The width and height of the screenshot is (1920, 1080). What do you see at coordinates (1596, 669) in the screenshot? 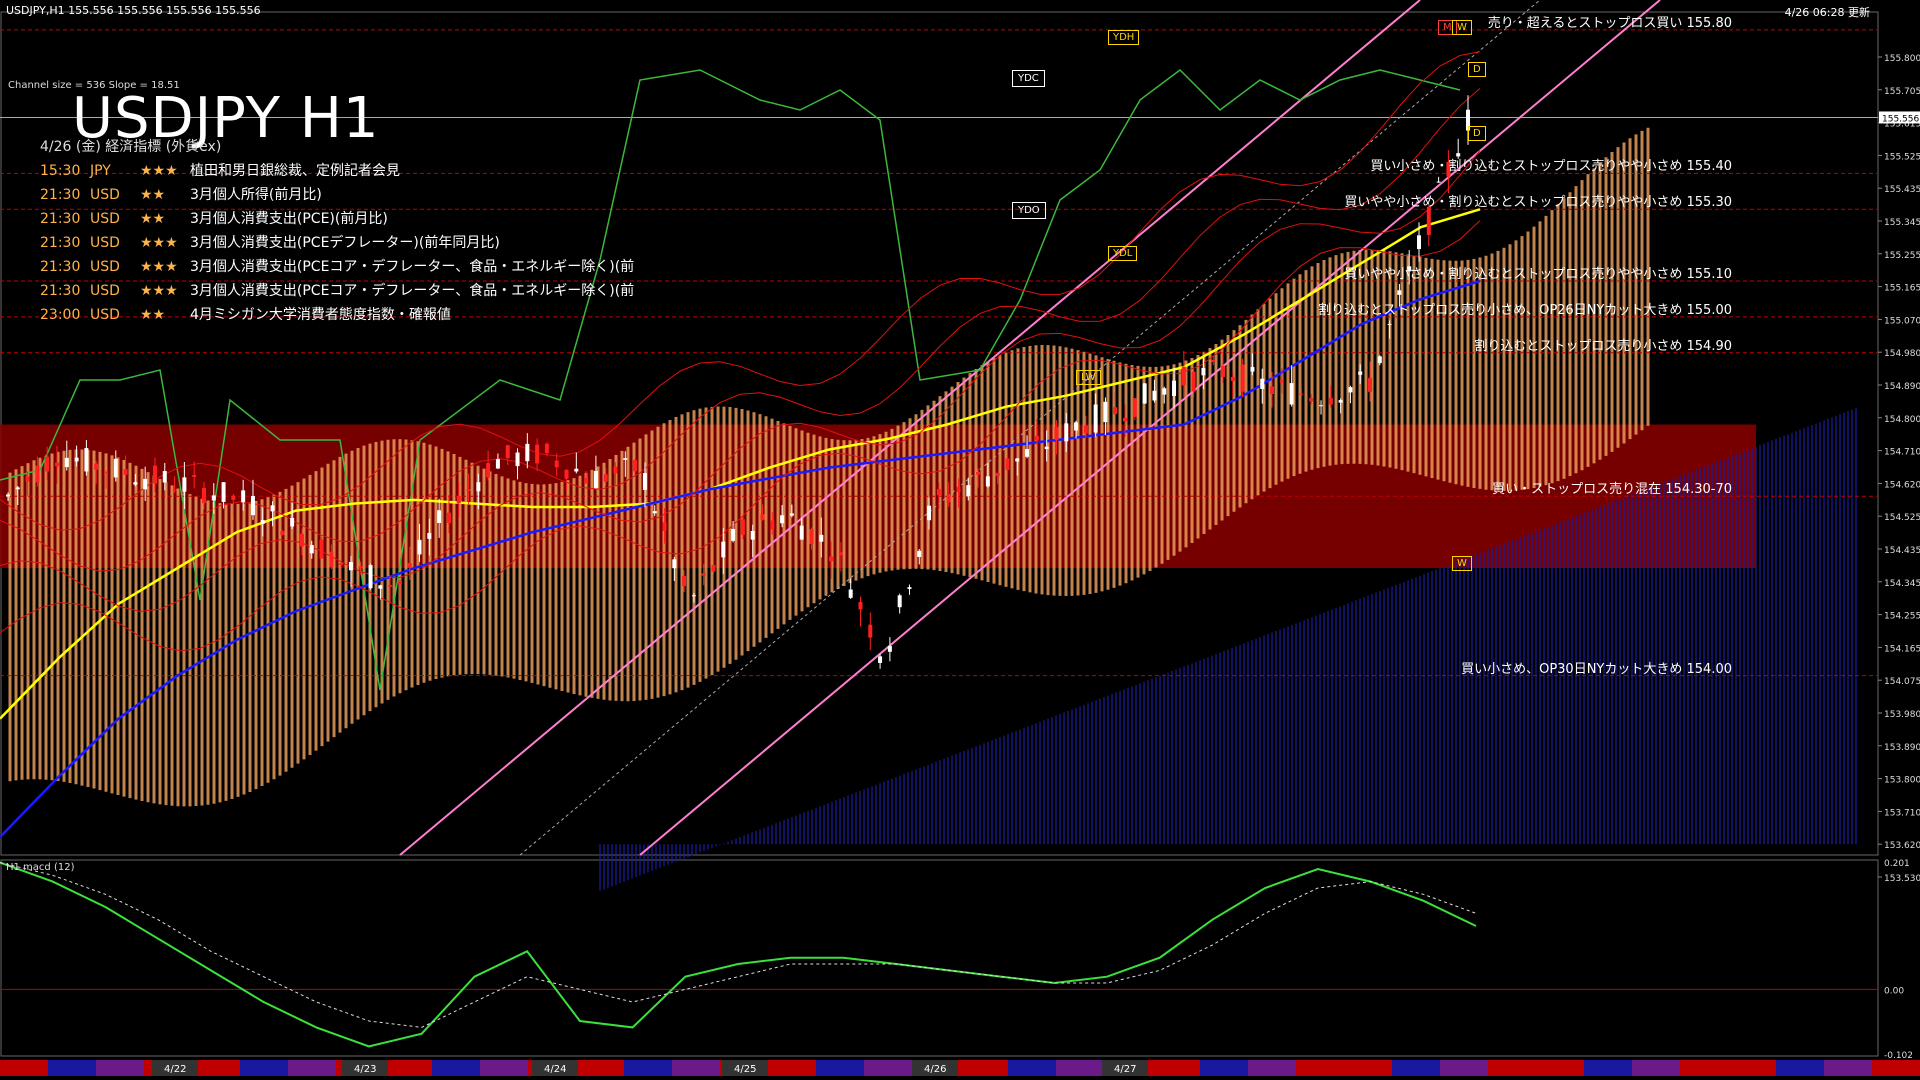
I see `signal-label: 買い小さめ、OP30日NYカット大きめ 154.00` at bounding box center [1596, 669].